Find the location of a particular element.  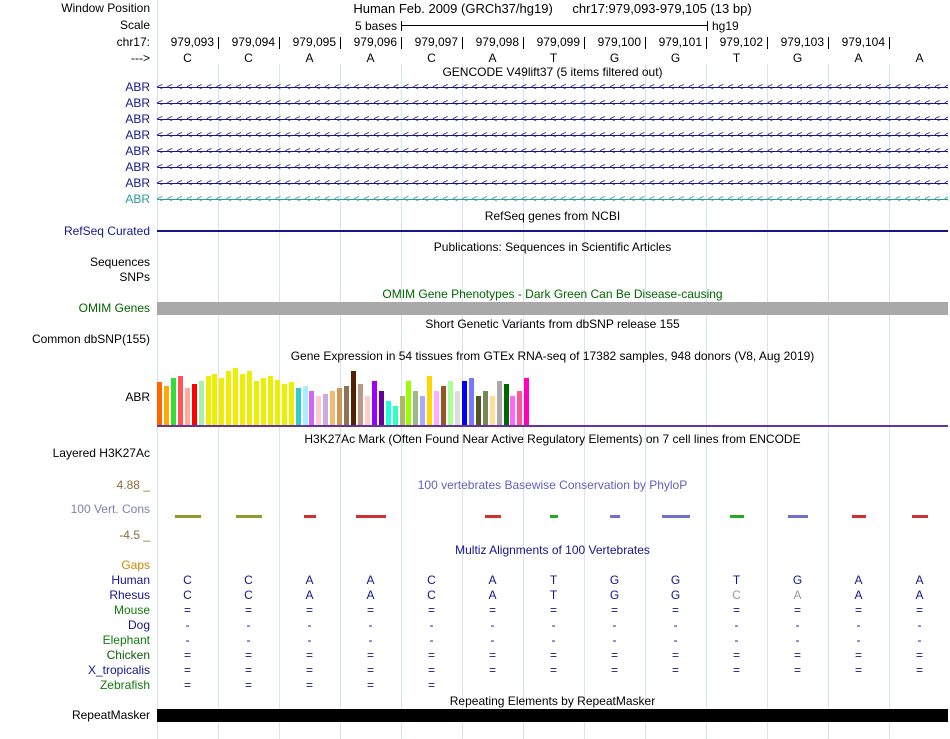

gtex-gene-label: ABR is located at coordinates (75, 397).